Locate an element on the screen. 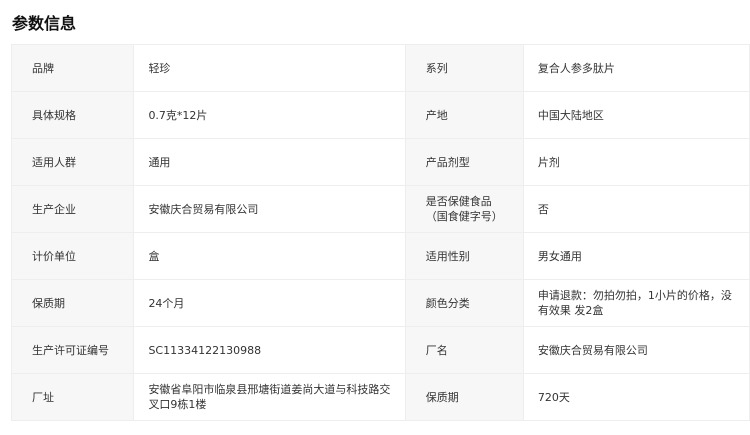 The image size is (750, 435). table-row: 厂址 安徽省阜阳市临泉县邢塘街道姜尚大道与科技路交叉口9栋1楼 保质期 720天 is located at coordinates (380, 397).